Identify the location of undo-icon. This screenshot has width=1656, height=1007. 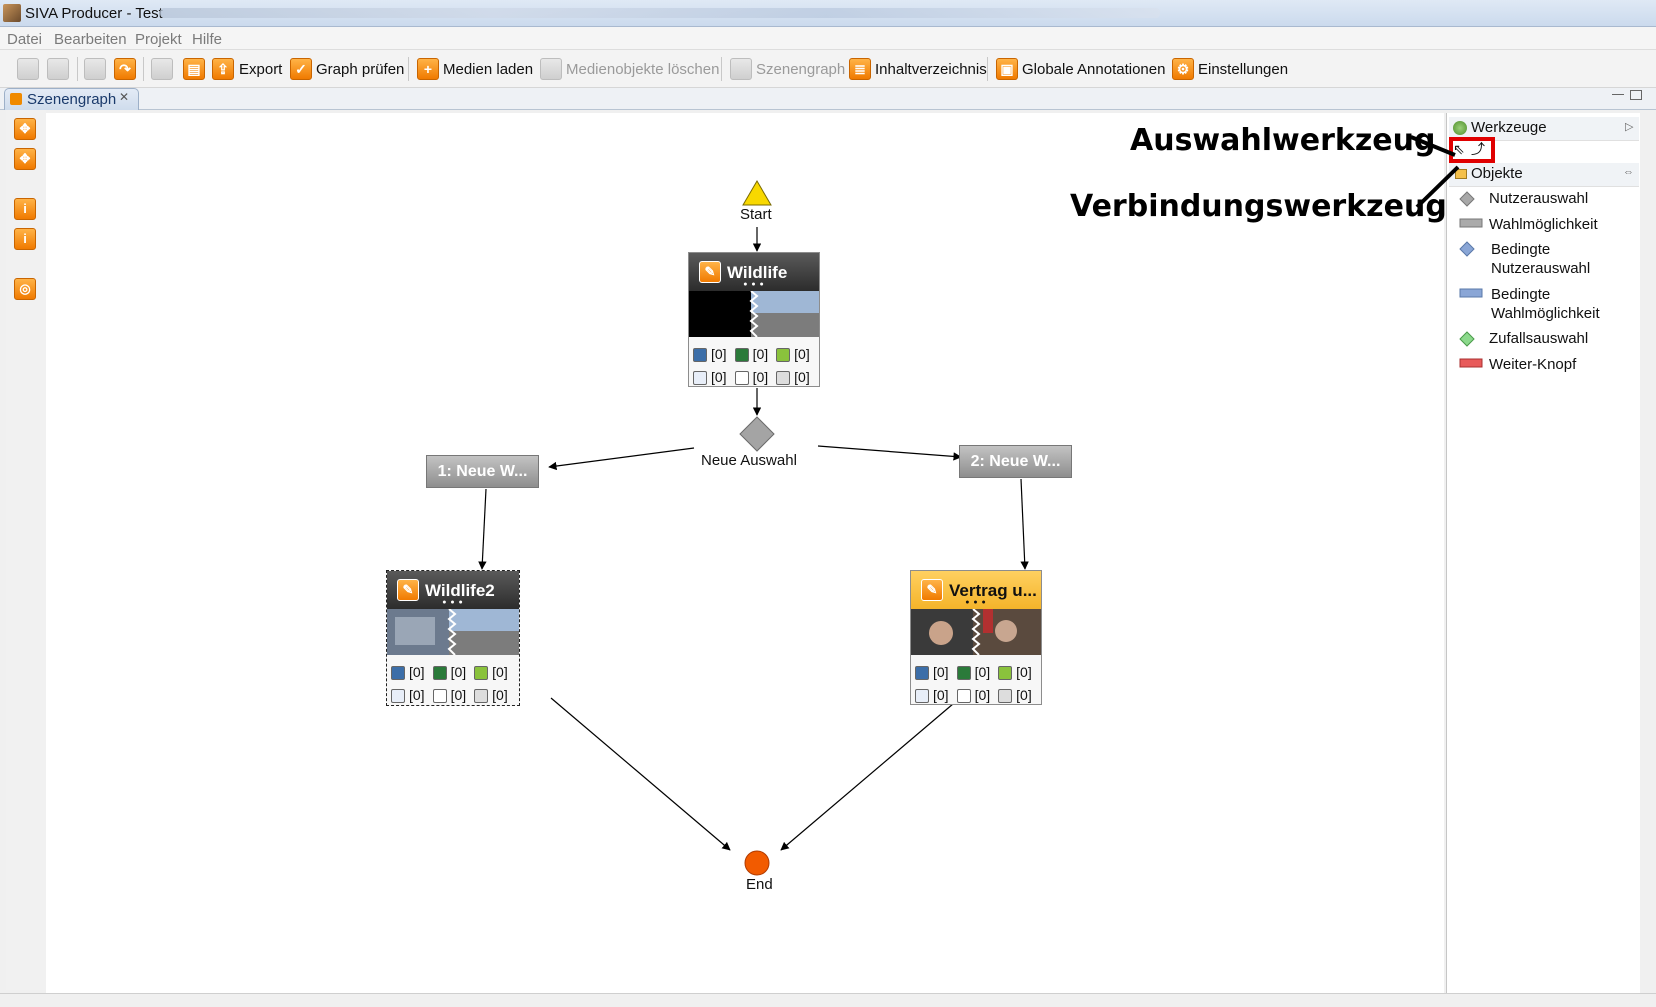
(95, 69).